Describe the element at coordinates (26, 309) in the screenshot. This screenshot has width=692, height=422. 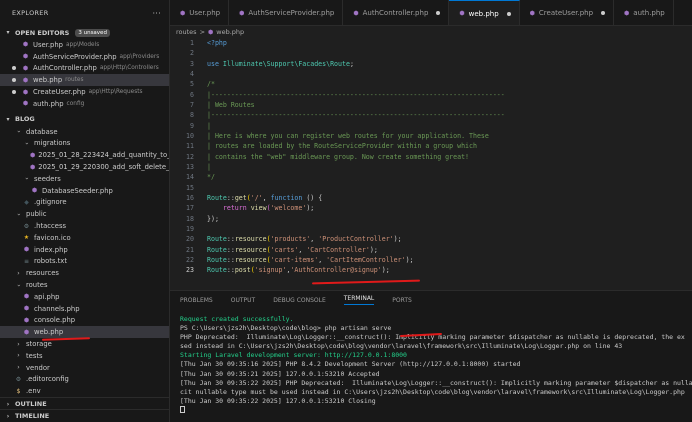
I see `php-file-icon: ⬢` at that location.